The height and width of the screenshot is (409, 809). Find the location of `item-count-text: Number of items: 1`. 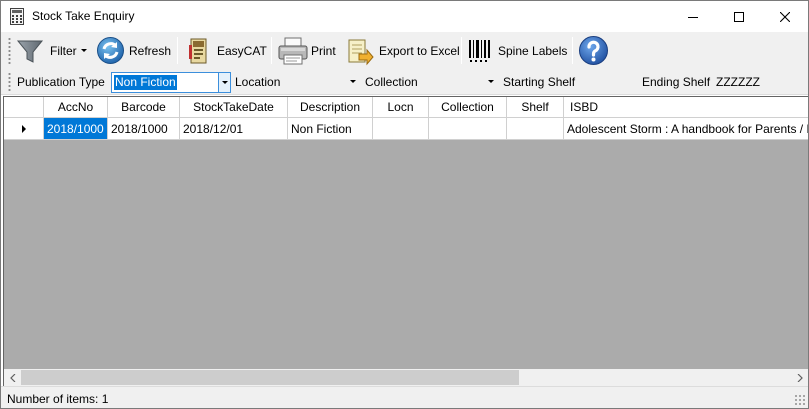

item-count-text: Number of items: 1 is located at coordinates (58, 399).